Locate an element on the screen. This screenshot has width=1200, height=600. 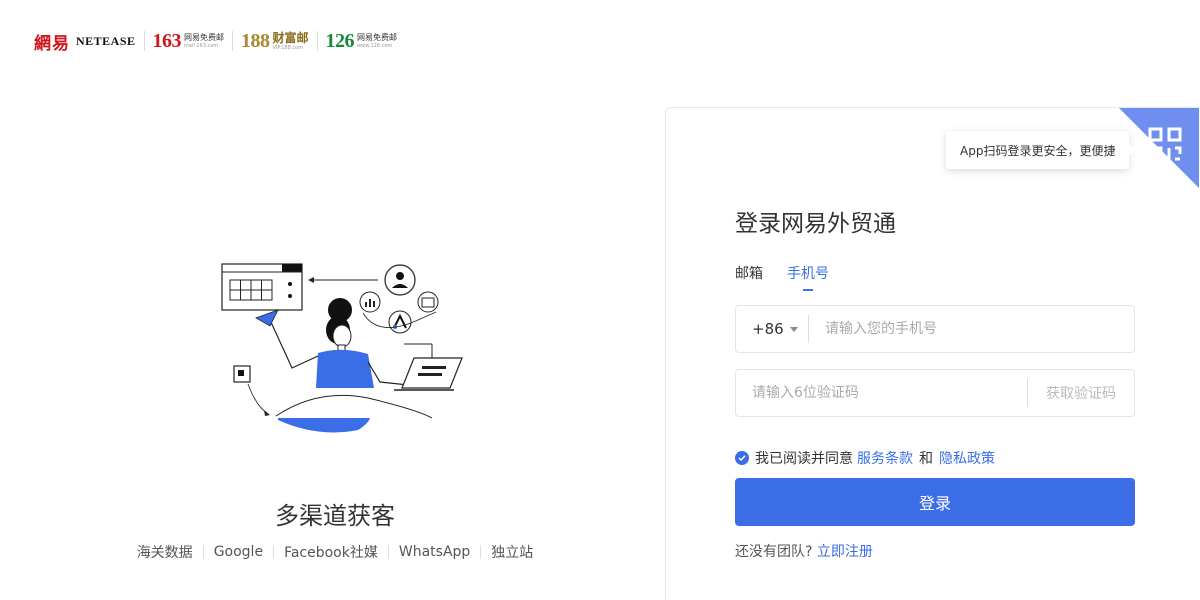
terms-link: 服务条款 is located at coordinates (885, 458).